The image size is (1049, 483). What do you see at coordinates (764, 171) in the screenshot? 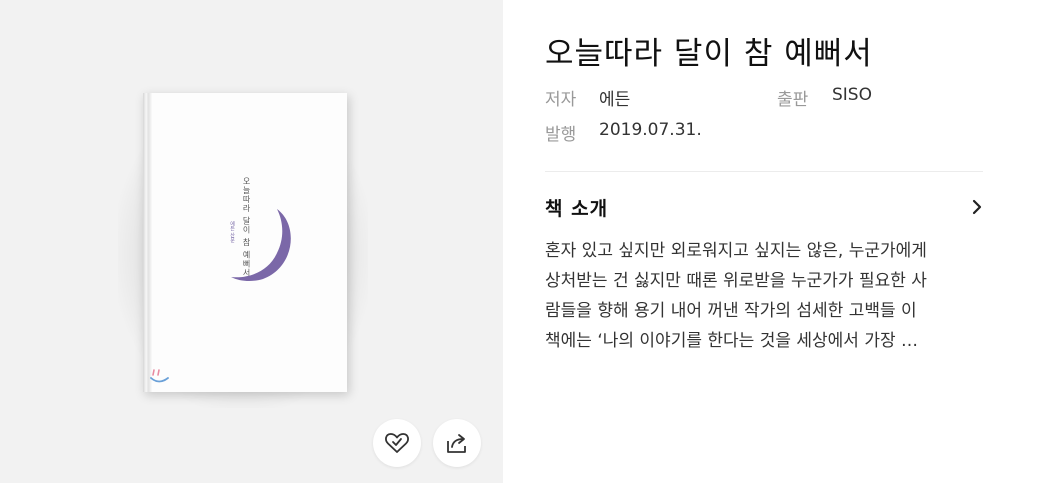
I see `divider` at bounding box center [764, 171].